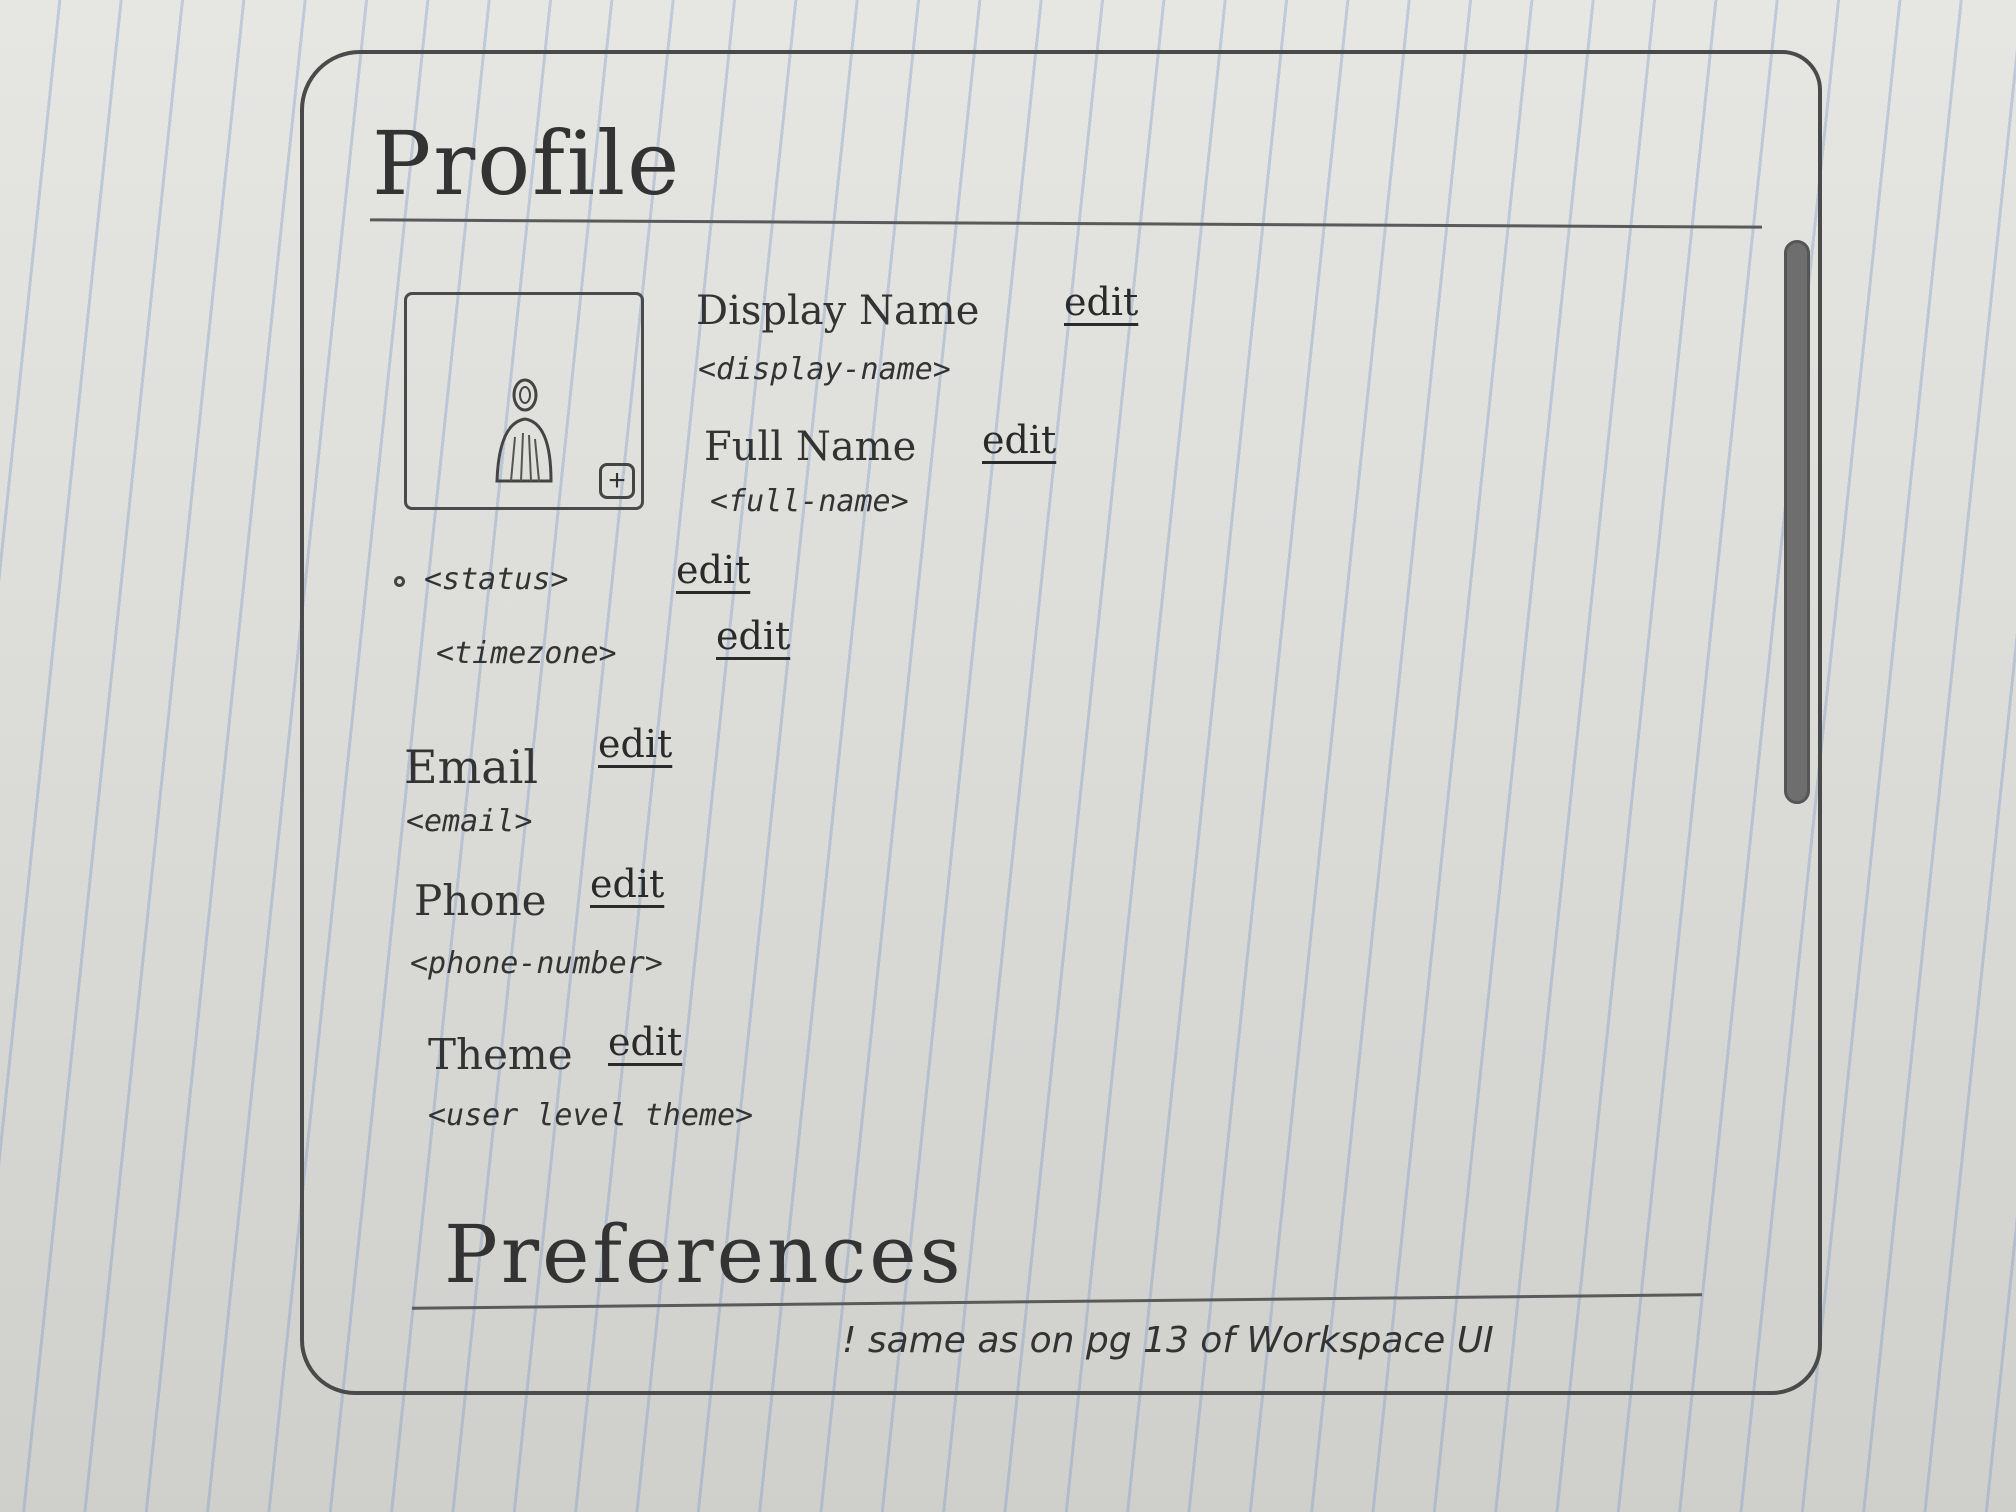 Image resolution: width=2016 pixels, height=1512 pixels. I want to click on phone-label: Phone, so click(480, 900).